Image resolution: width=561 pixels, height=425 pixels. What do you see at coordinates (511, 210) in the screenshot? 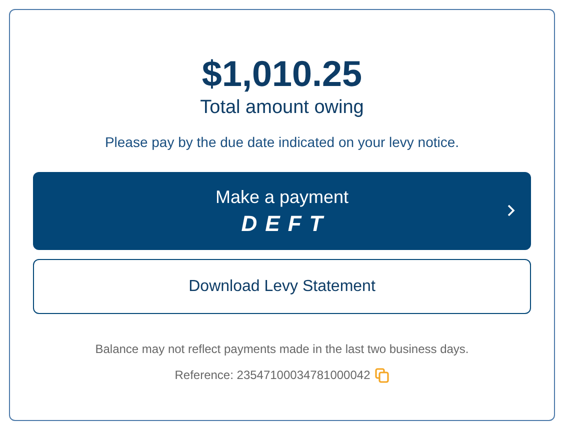
I see `chevron-right-icon` at bounding box center [511, 210].